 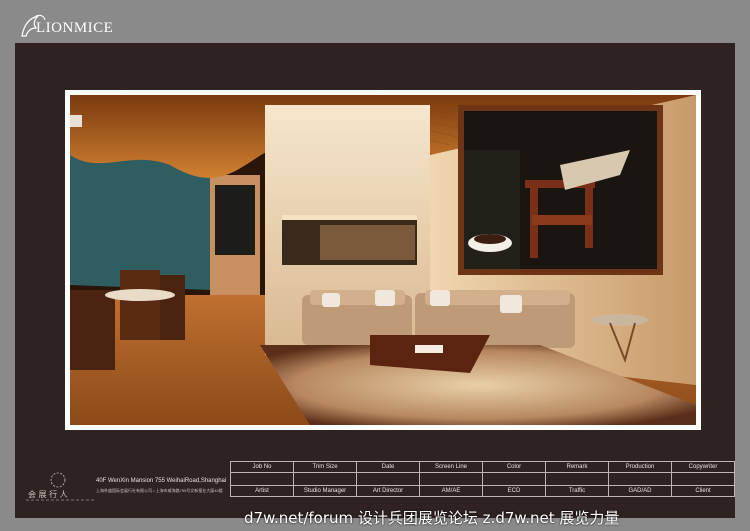 I want to click on spec-cell: Studio Manager, so click(x=325, y=491).